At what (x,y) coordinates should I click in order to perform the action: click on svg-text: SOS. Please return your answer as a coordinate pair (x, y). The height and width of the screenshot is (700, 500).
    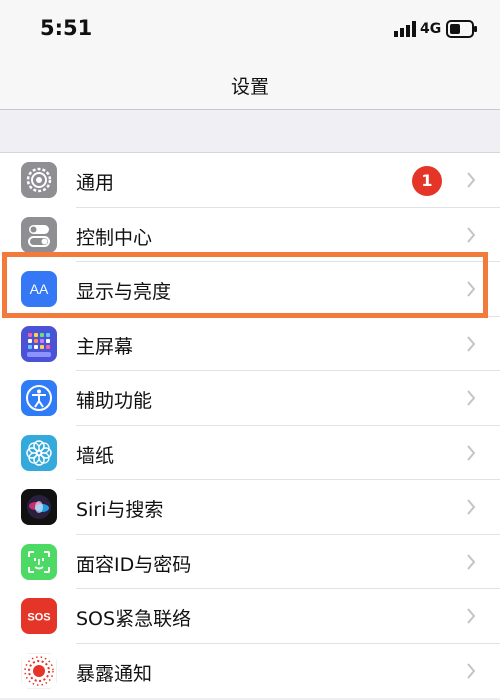
    Looking at the image, I should click on (38, 618).